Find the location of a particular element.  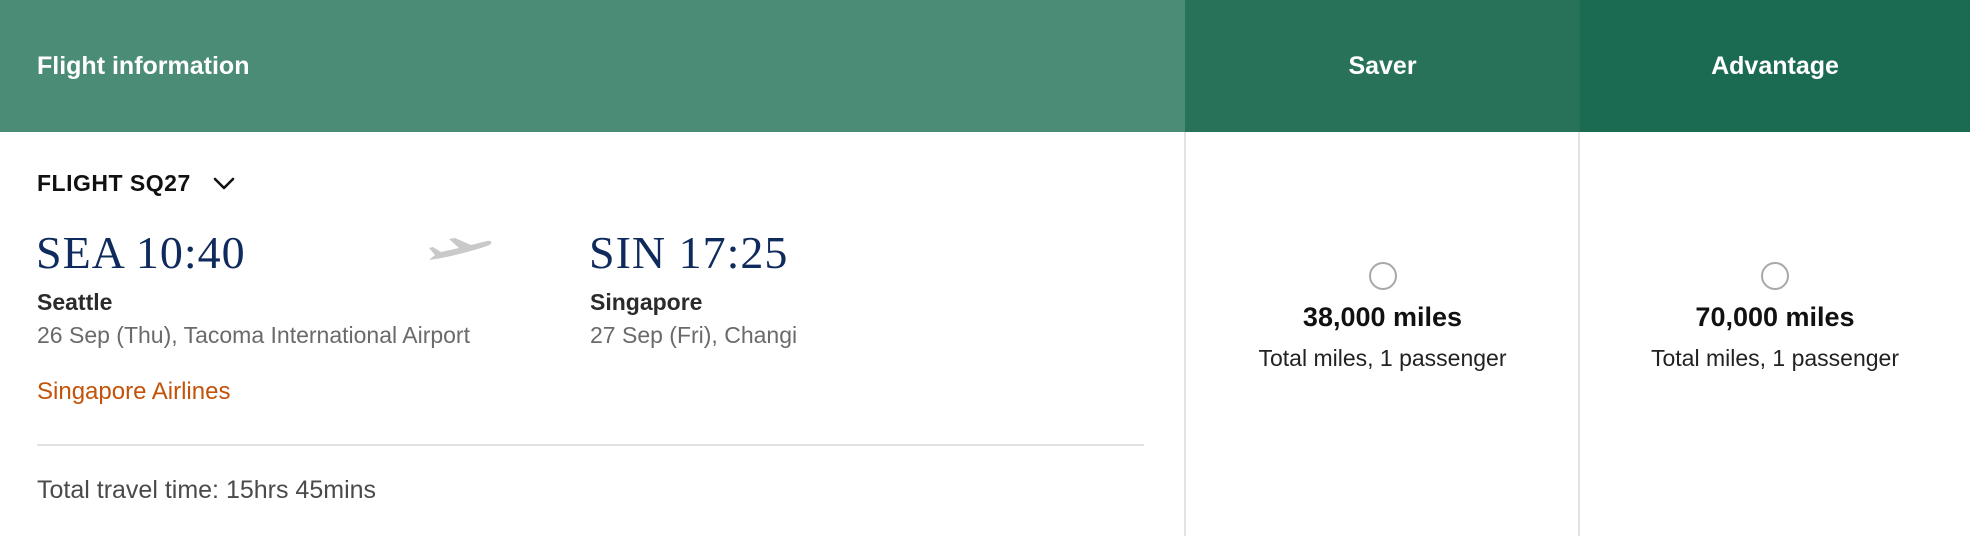

arrival-detail: 27 Sep (Fri), Changi is located at coordinates (694, 335).